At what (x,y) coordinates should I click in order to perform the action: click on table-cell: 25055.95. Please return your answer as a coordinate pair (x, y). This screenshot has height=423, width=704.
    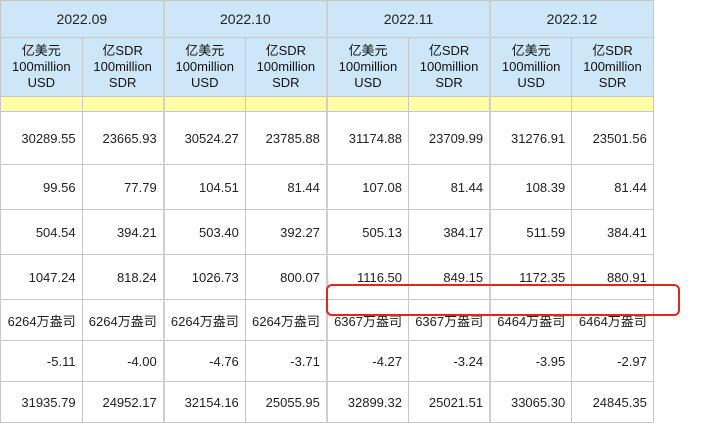
    Looking at the image, I should click on (286, 402).